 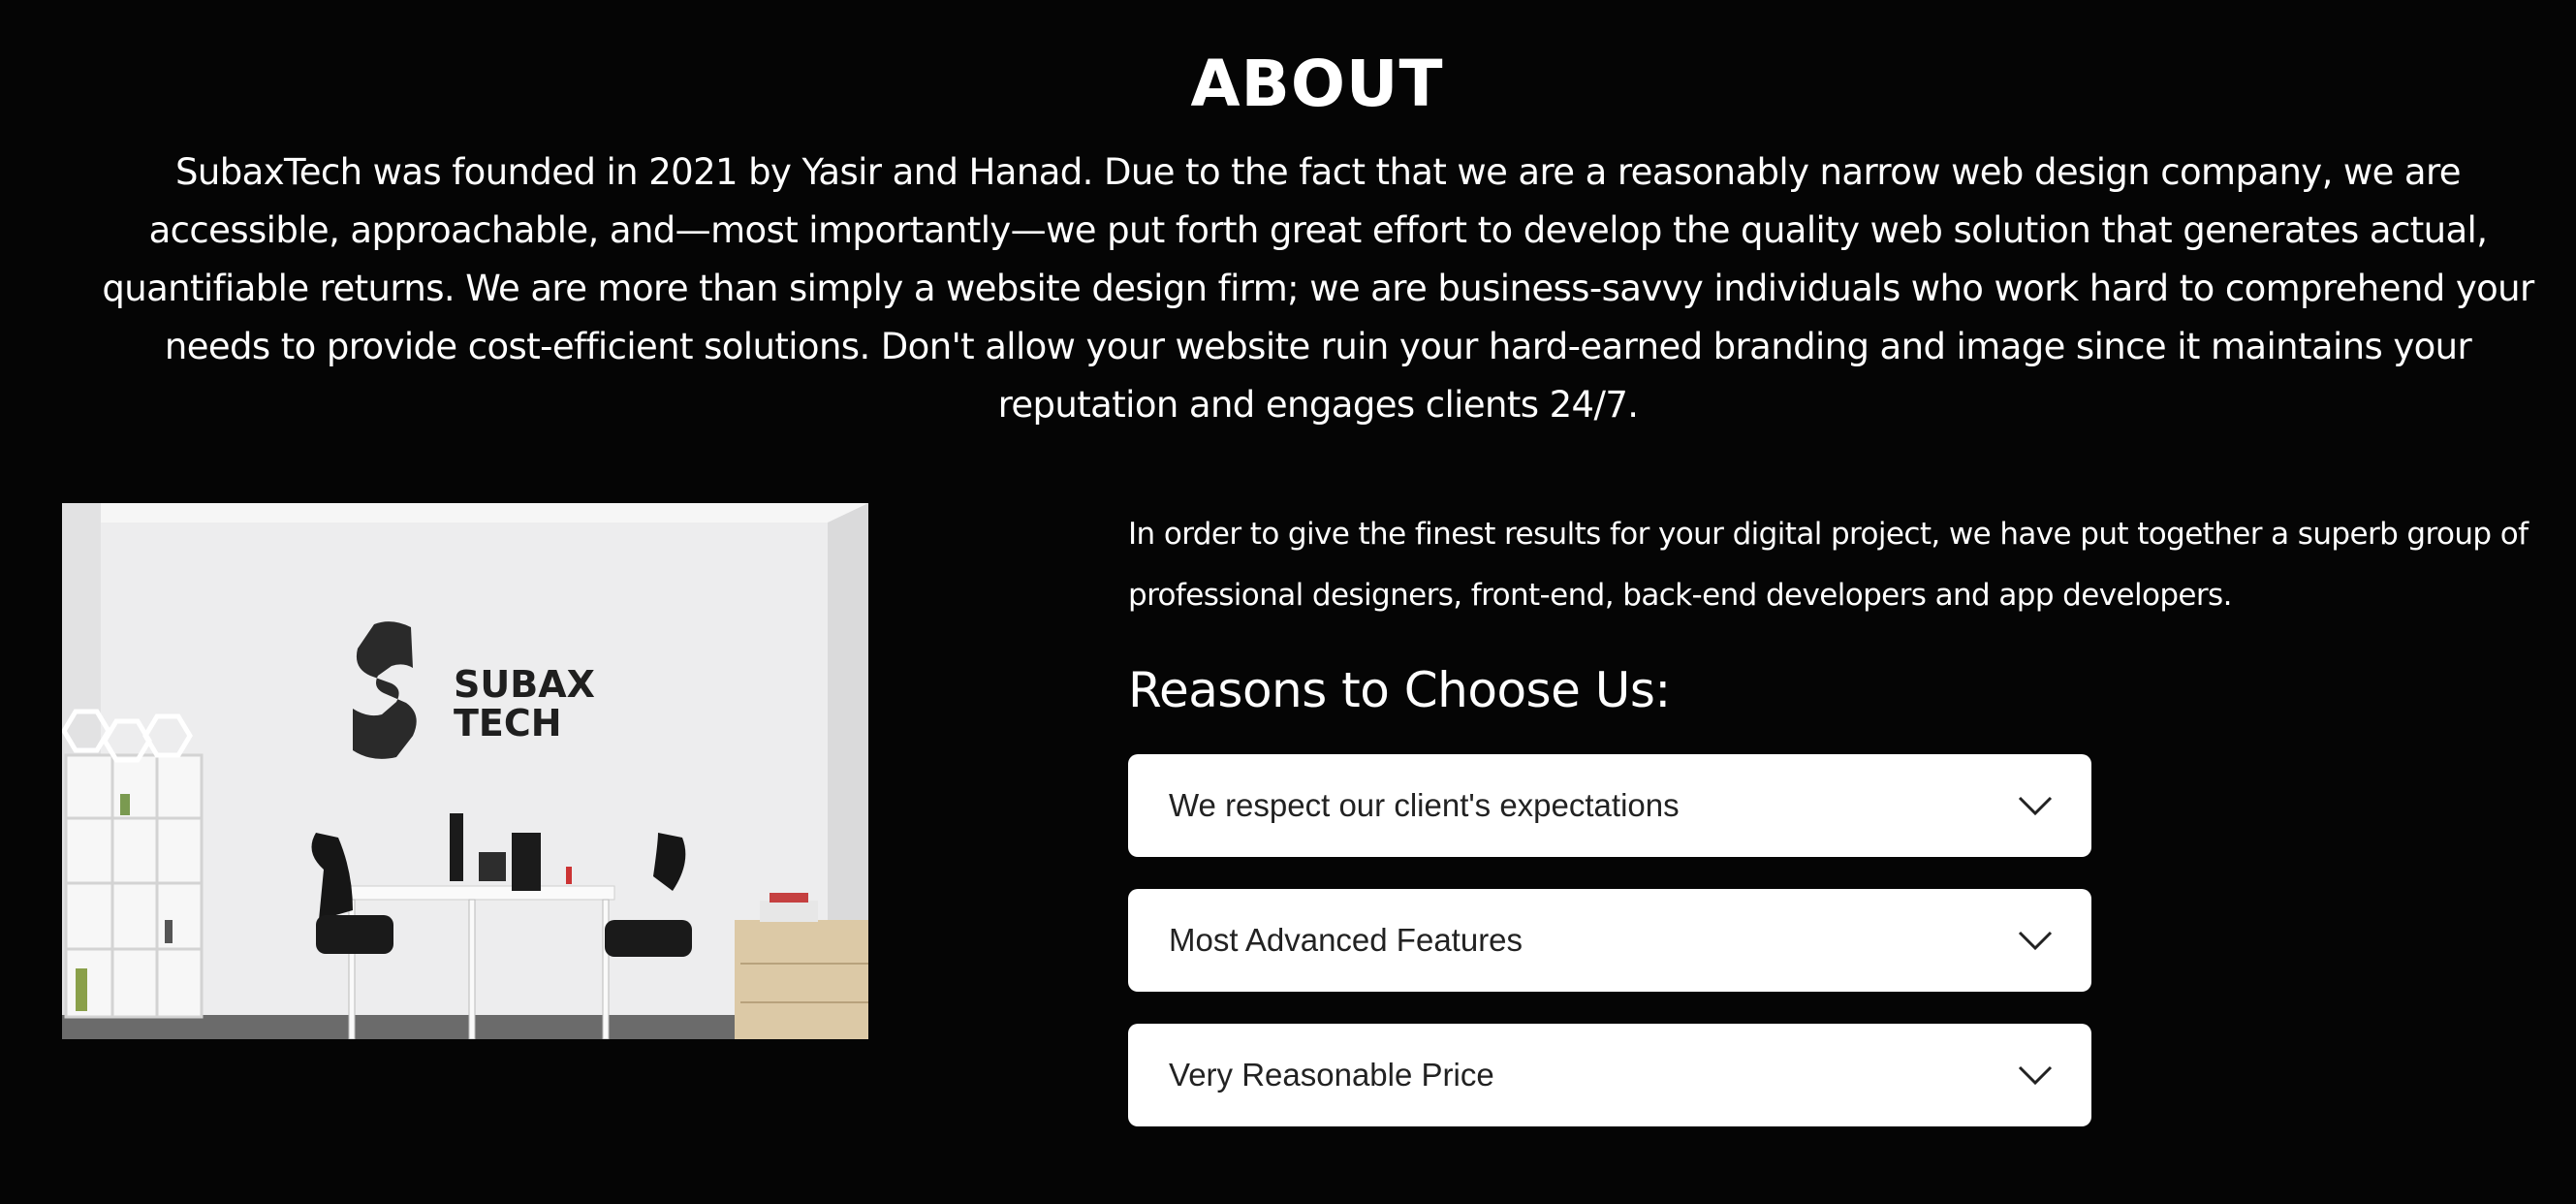 What do you see at coordinates (524, 684) in the screenshot?
I see `svg-text: SUBAX` at bounding box center [524, 684].